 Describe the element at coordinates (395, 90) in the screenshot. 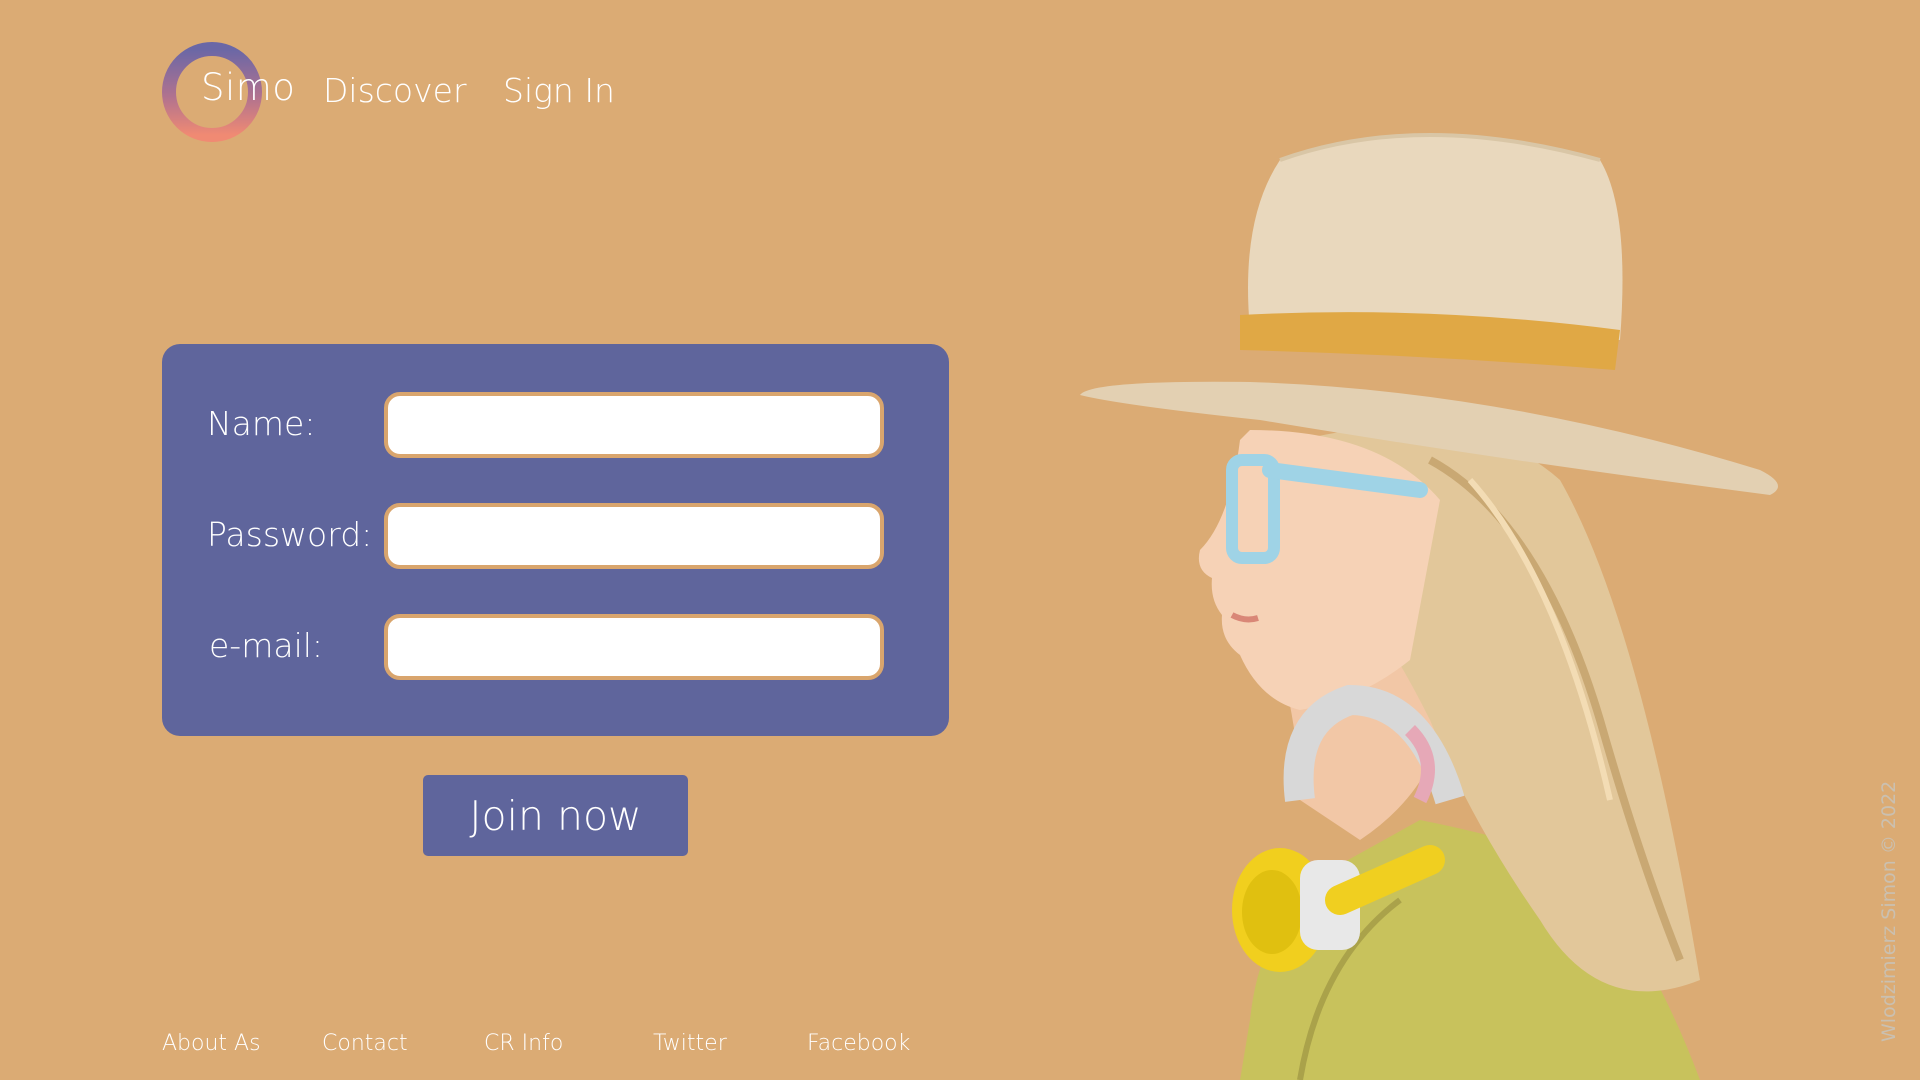

I see `nav-discover: Discover` at that location.